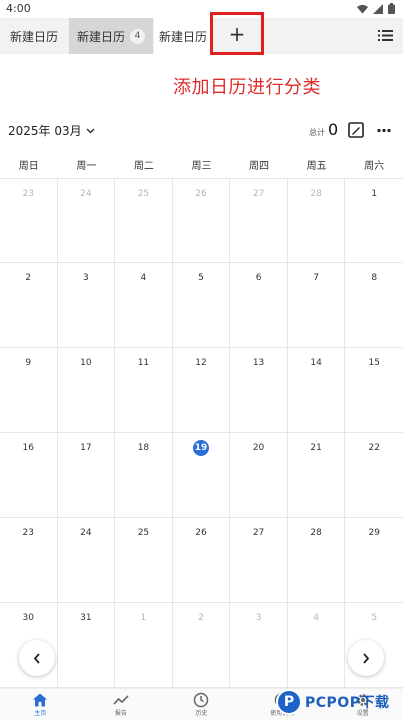 The image size is (403, 720). Describe the element at coordinates (144, 390) in the screenshot. I see `calendar-day-cell: 11` at that location.